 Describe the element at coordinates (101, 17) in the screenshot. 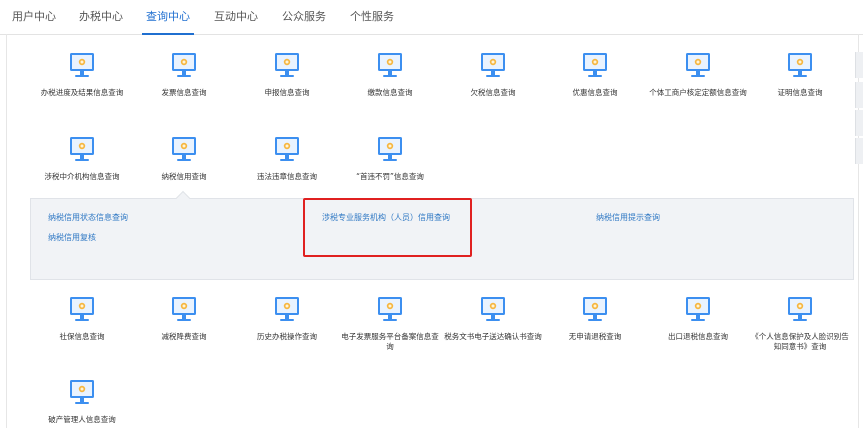

I see `tab-tax-center: 办税中心` at that location.